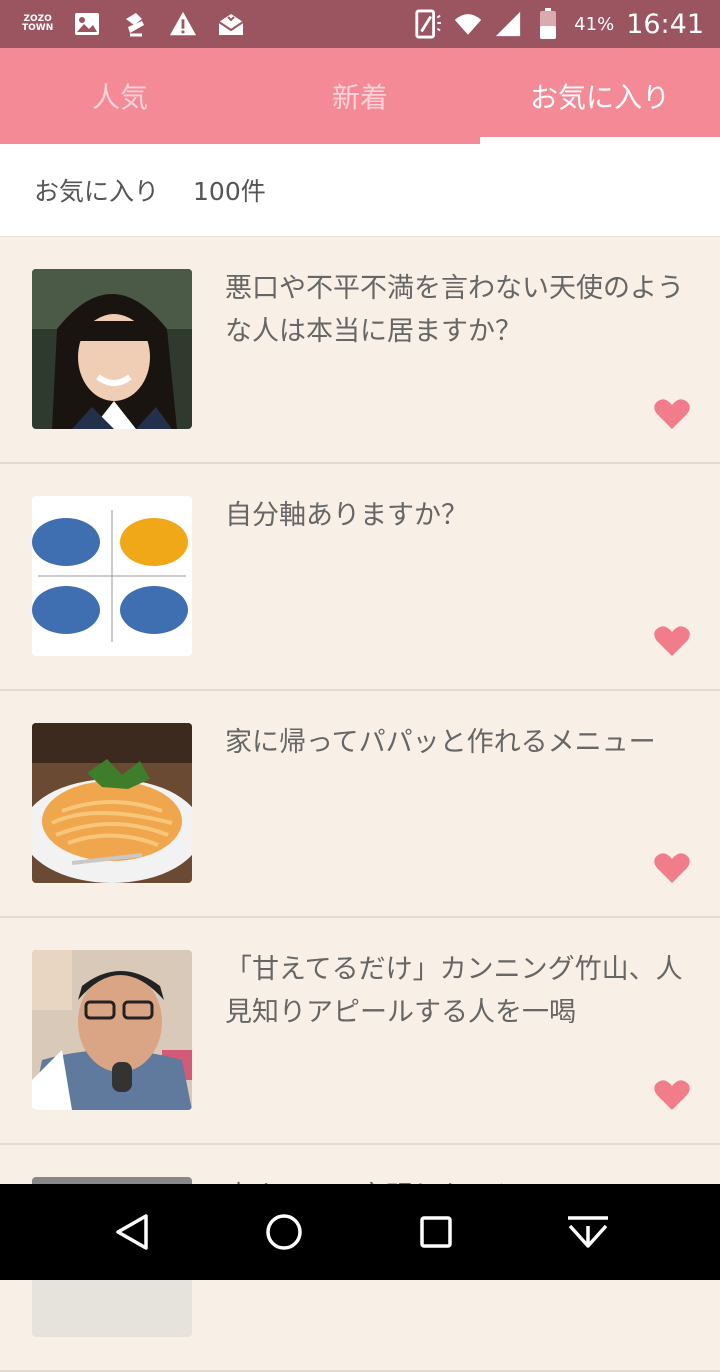 The height and width of the screenshot is (1372, 720). Describe the element at coordinates (594, 24) in the screenshot. I see `battery-percent: 41%` at that location.